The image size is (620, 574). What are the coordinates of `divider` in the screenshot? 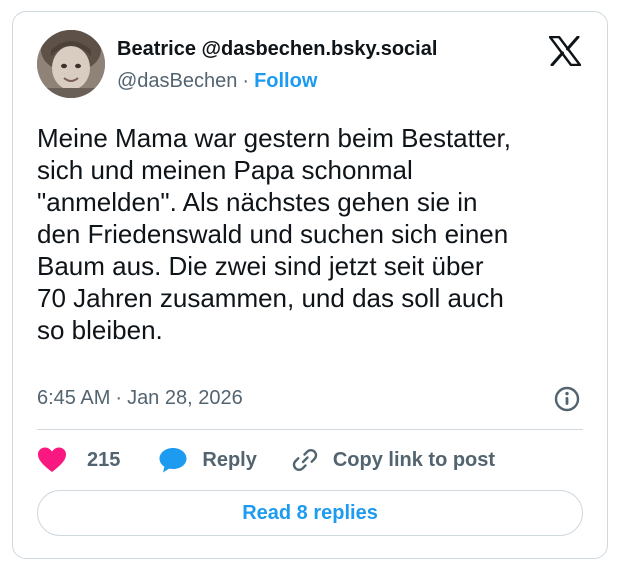 It's located at (310, 429).